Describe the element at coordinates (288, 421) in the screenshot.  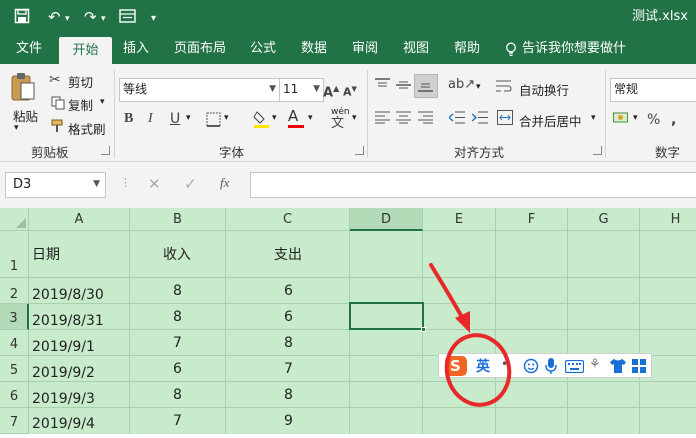
I see `cell-c7: 9` at that location.